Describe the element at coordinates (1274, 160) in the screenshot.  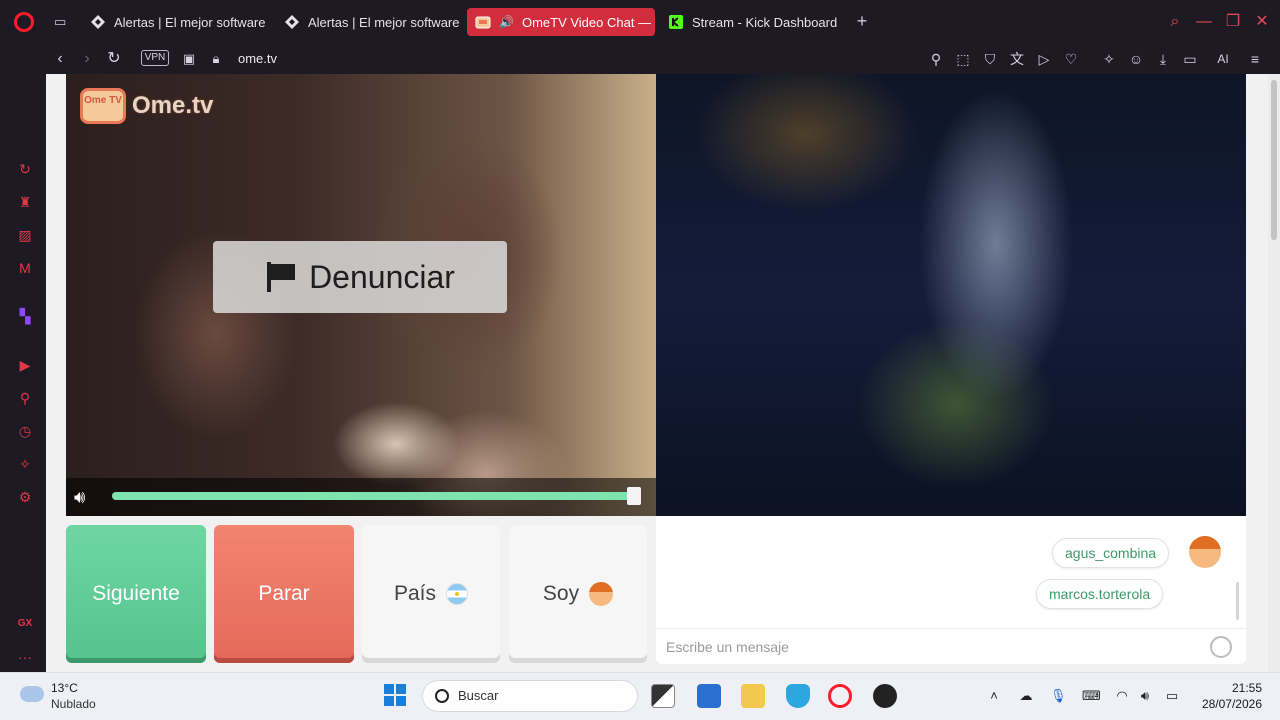
I see `page-scrollbar-thumb` at that location.